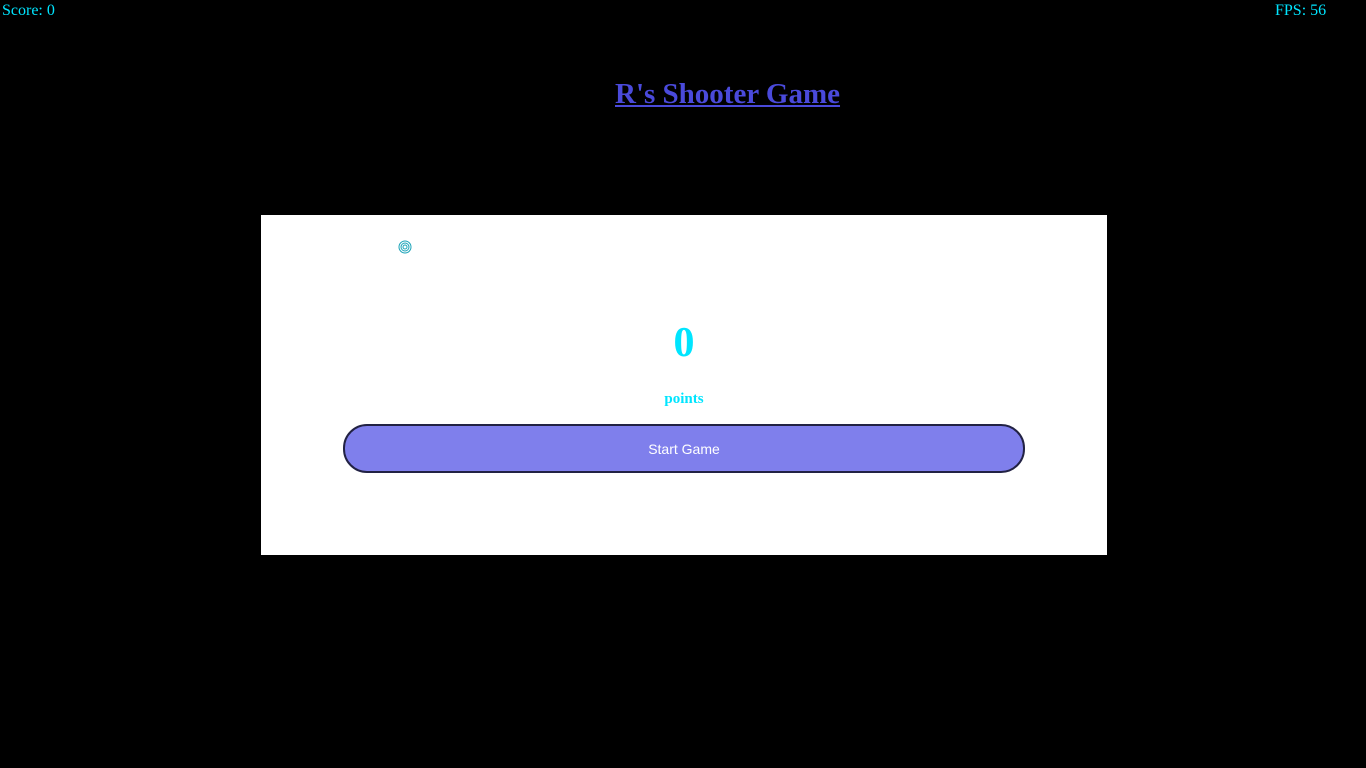  What do you see at coordinates (684, 343) in the screenshot?
I see `final-score-value: 0` at bounding box center [684, 343].